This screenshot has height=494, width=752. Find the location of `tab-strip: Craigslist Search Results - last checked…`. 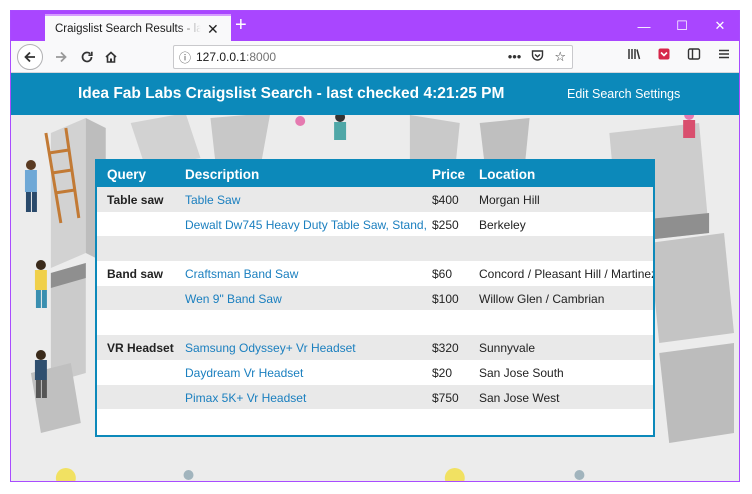

tab-strip: Craigslist Search Results - last checked… is located at coordinates (375, 26).